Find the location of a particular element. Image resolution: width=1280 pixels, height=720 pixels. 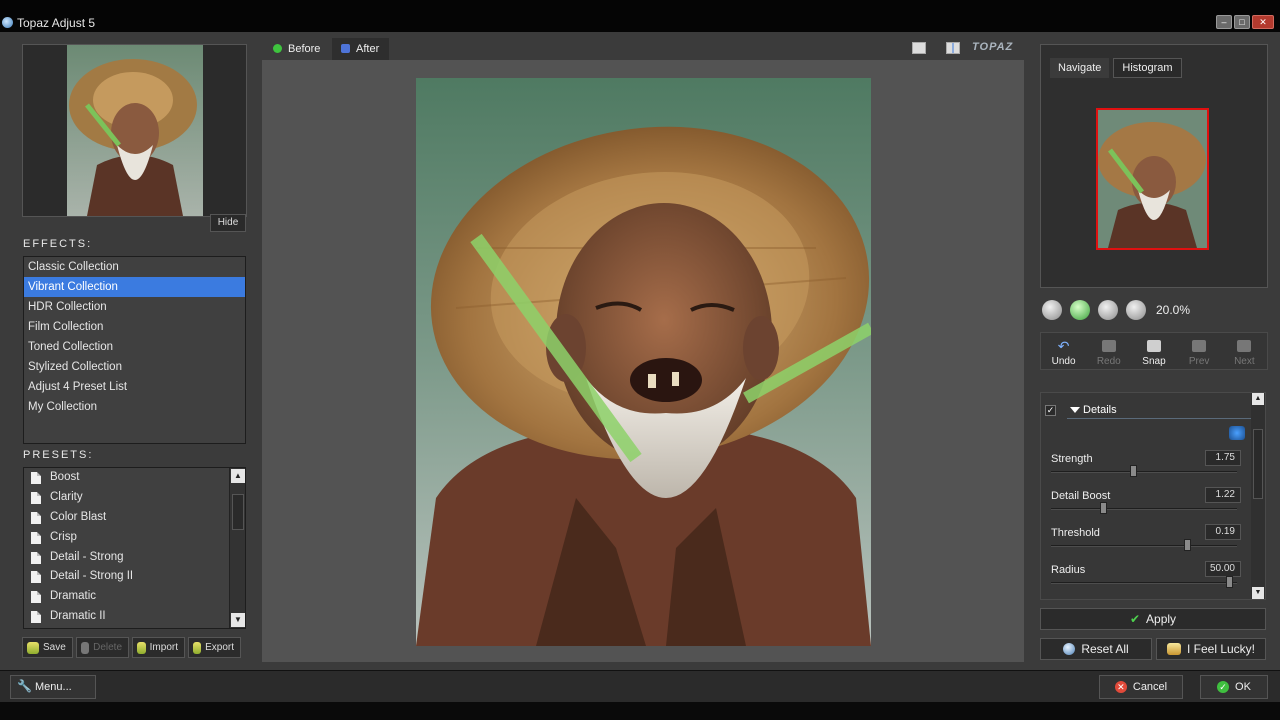

details-scrollbar: ▲ ▼ is located at coordinates (1258, 496).